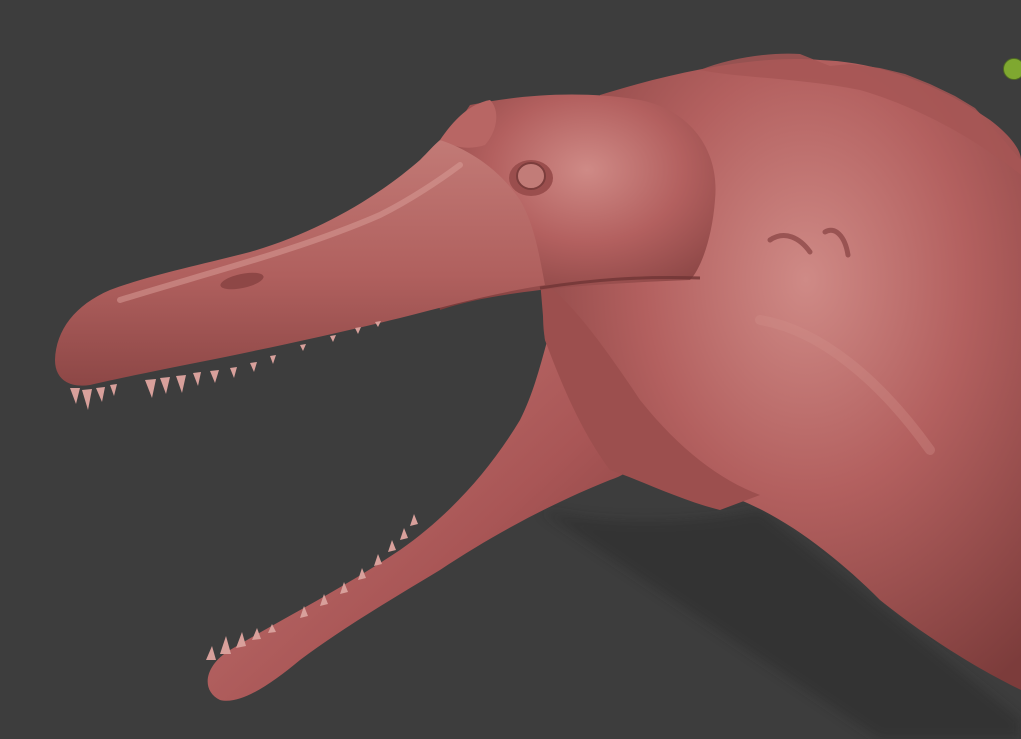  Describe the element at coordinates (531, 176) in the screenshot. I see `eye-icon` at that location.